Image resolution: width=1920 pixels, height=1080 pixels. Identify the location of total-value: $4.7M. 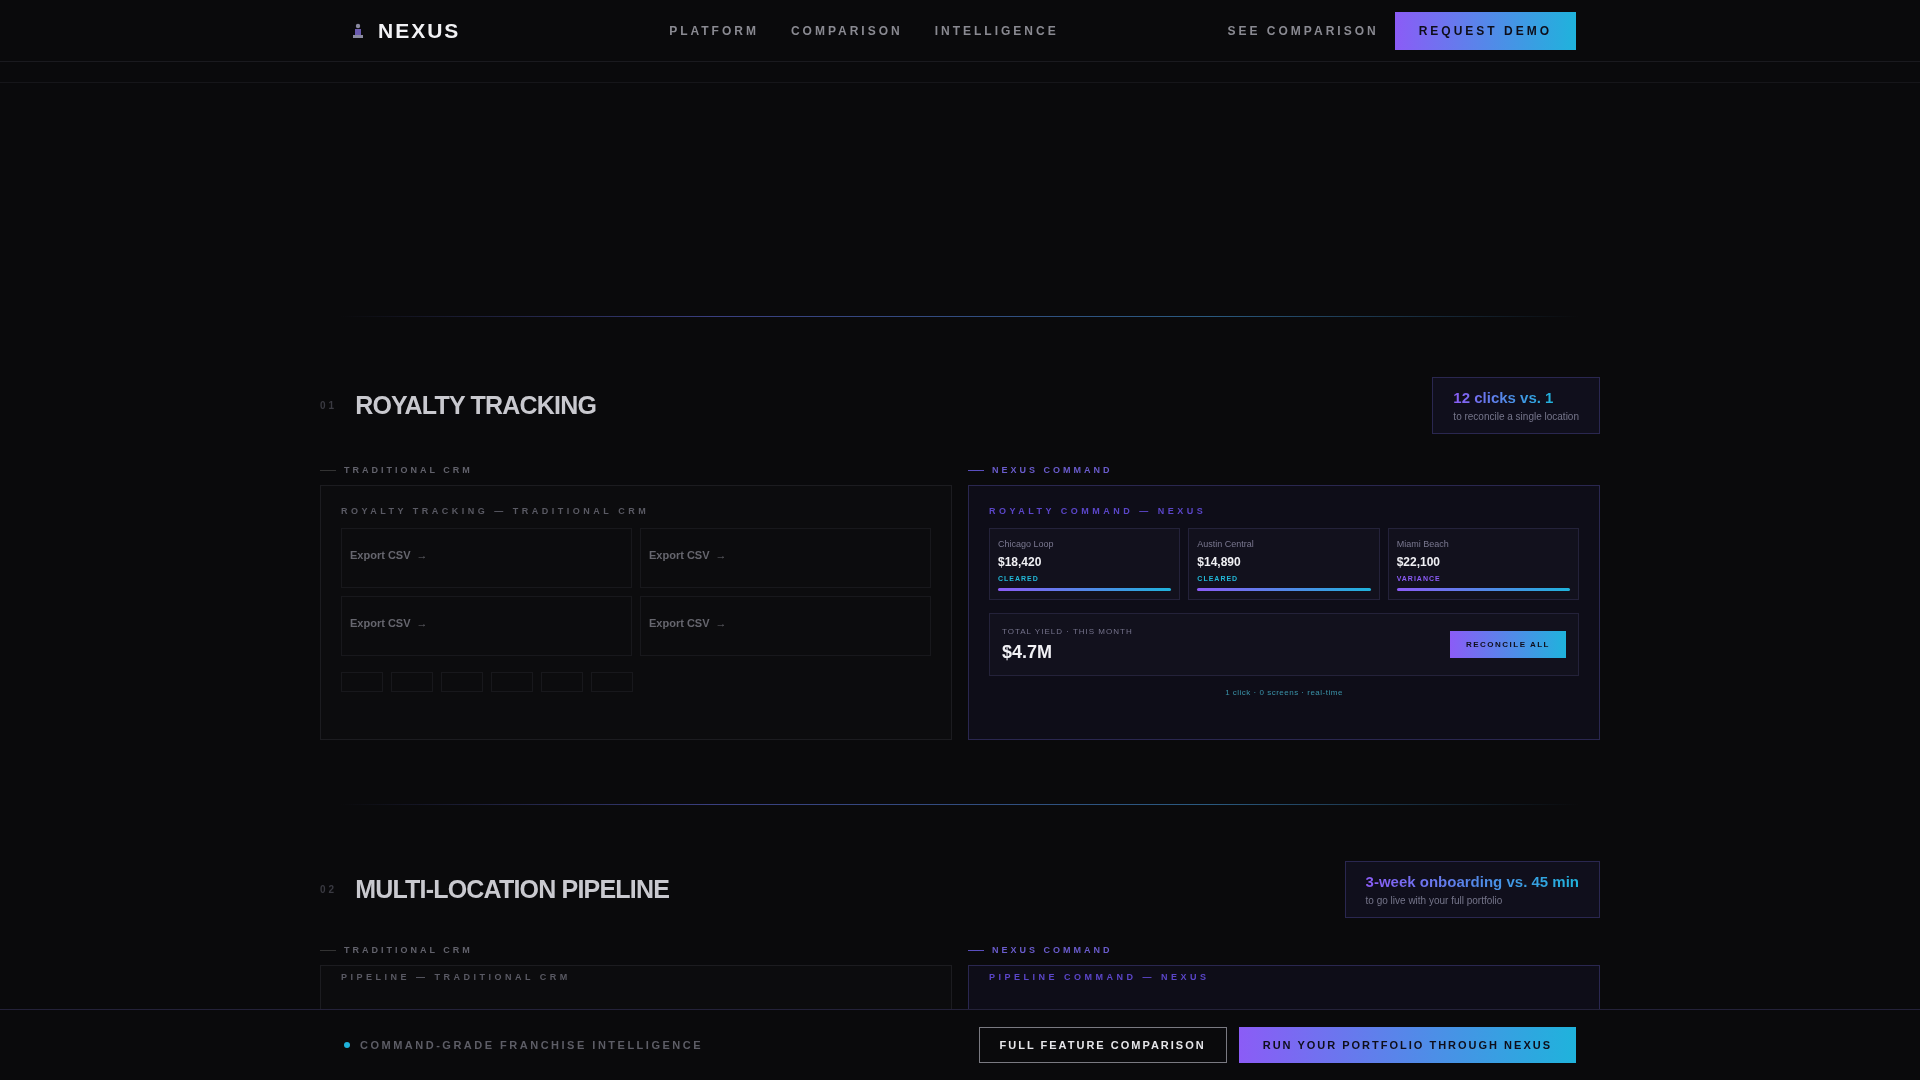
(1028, 652).